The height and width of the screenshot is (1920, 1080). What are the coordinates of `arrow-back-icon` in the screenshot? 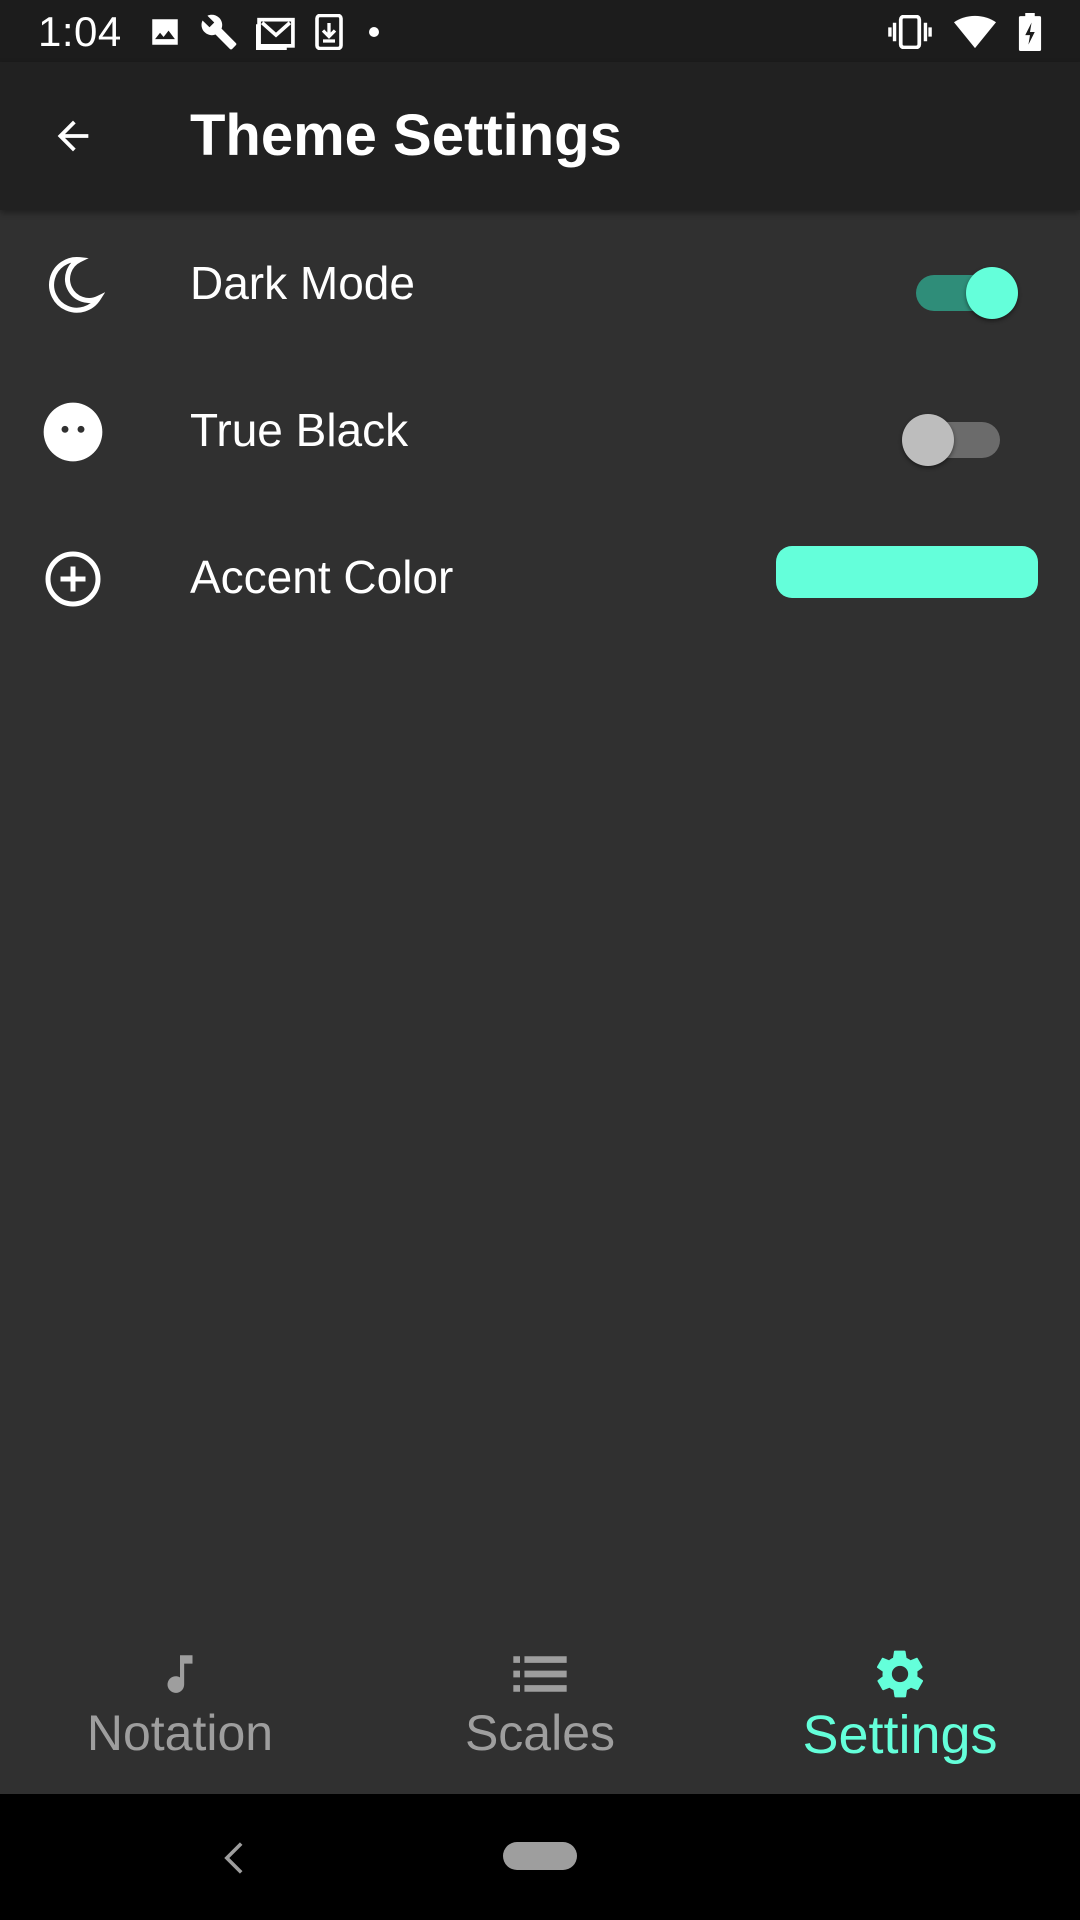 It's located at (73, 136).